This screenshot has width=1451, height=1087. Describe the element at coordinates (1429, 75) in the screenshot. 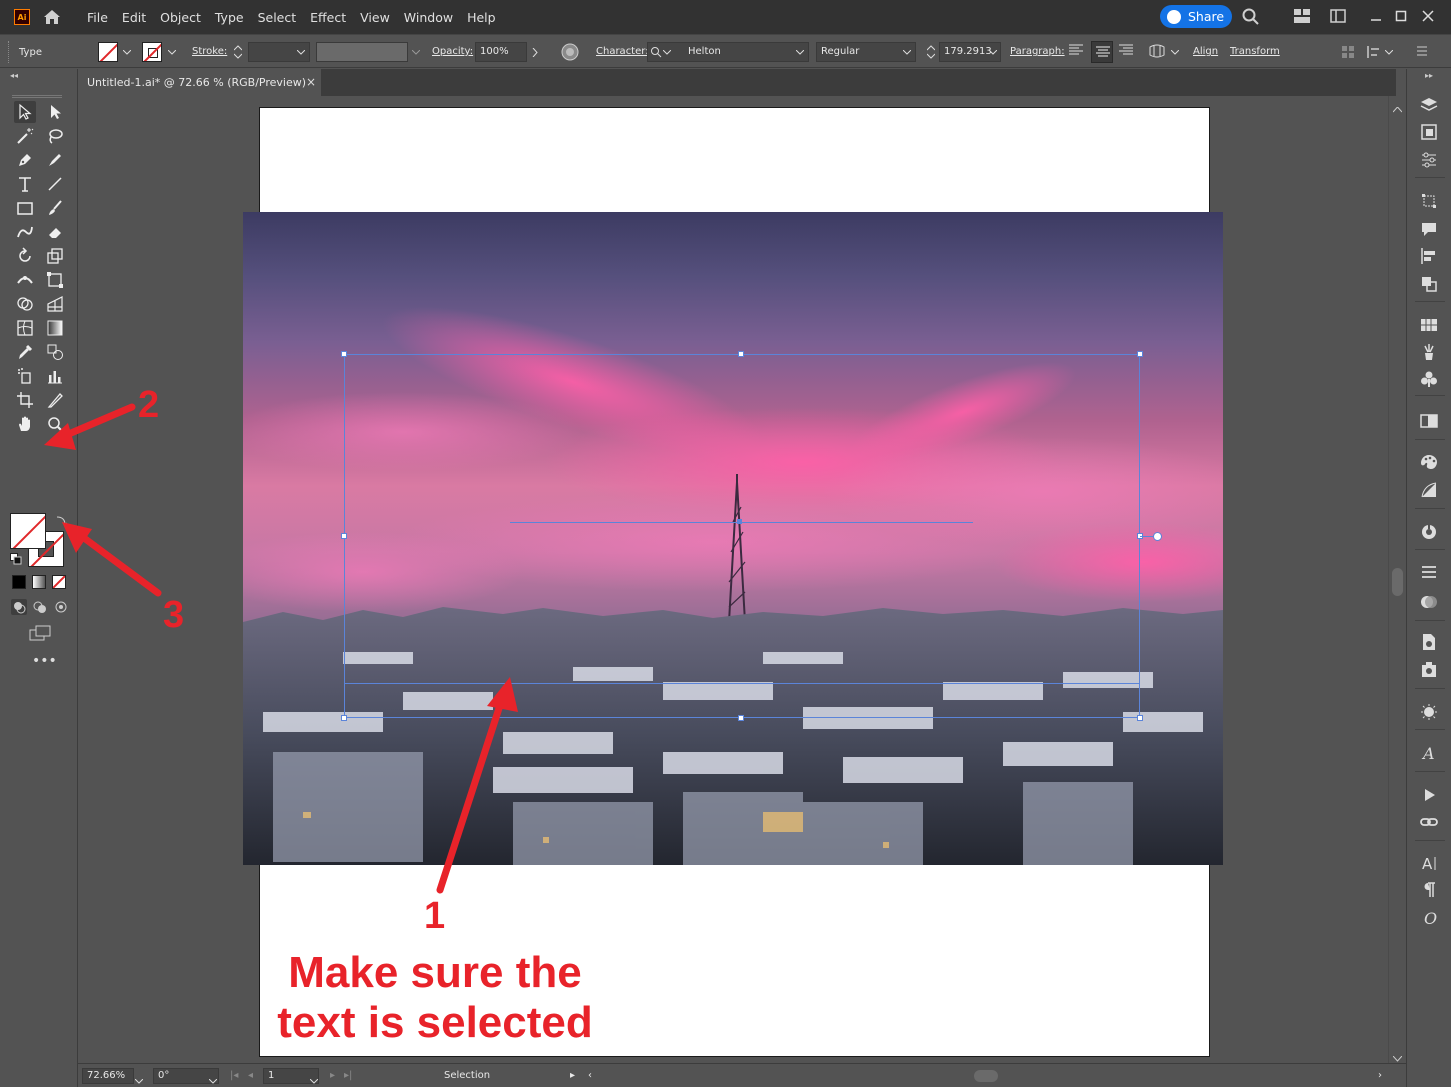

I see `expand-panels-icon: ▸▸` at that location.